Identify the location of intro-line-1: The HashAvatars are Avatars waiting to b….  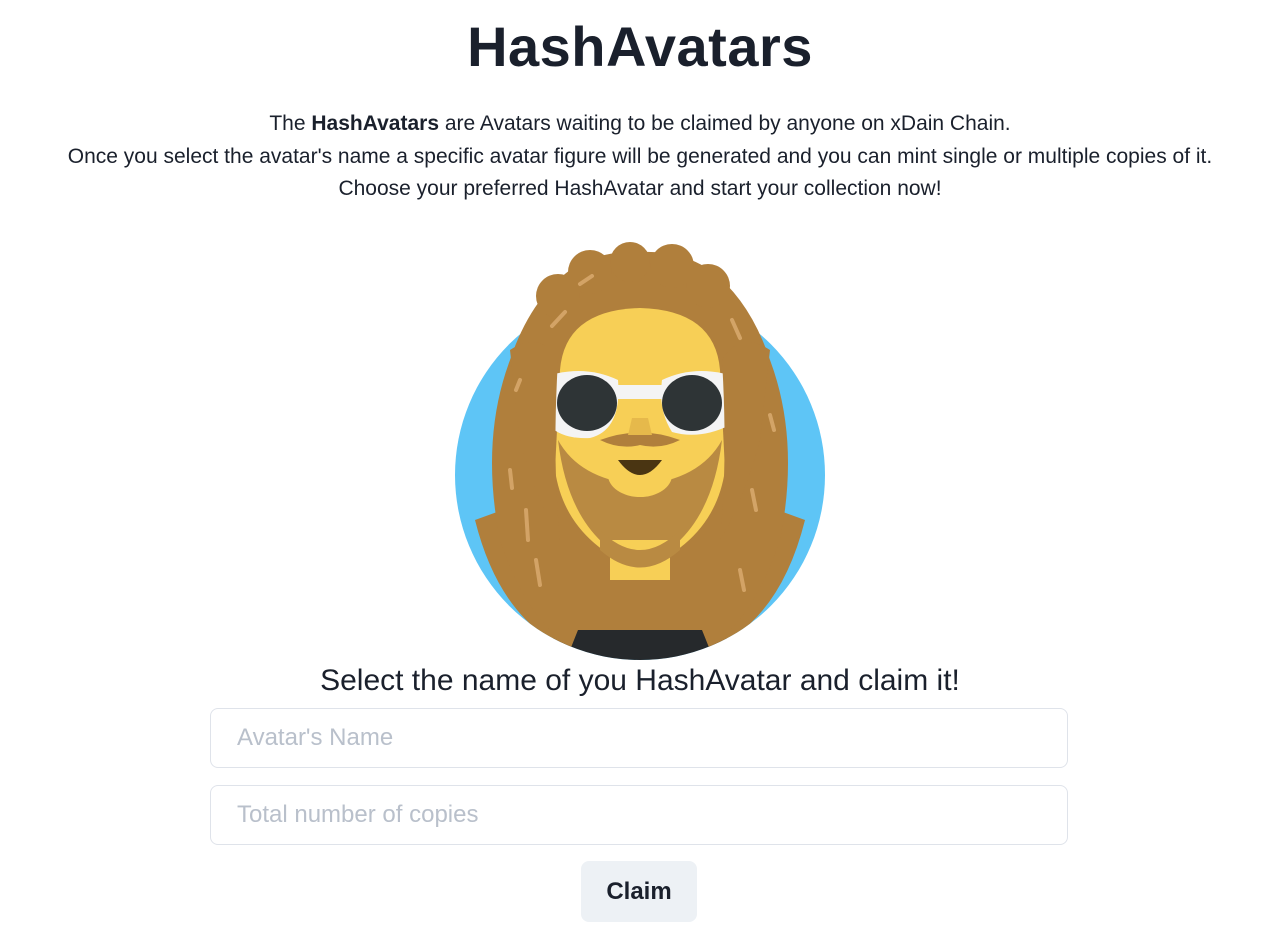
(640, 124).